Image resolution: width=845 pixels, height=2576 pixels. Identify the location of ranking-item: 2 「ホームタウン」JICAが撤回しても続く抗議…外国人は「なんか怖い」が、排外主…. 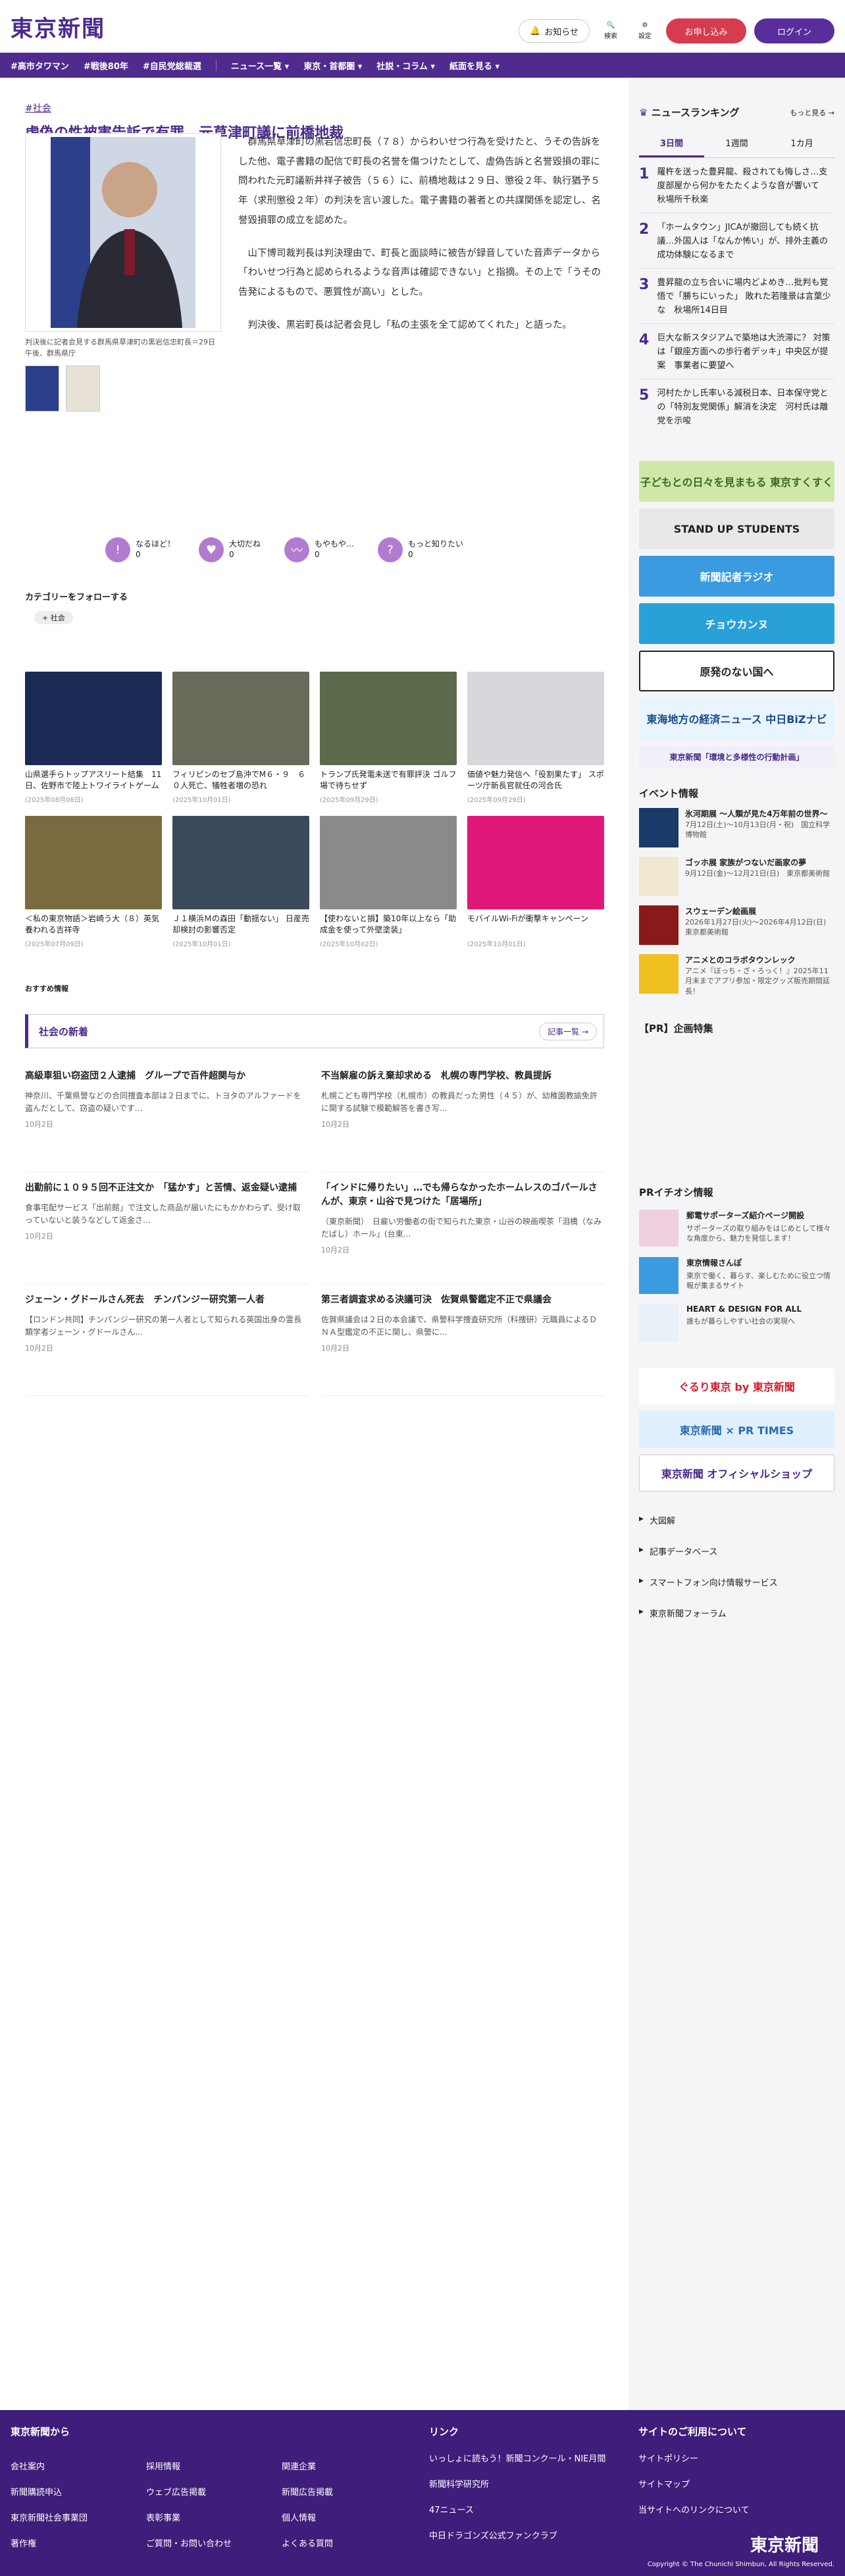
(737, 241).